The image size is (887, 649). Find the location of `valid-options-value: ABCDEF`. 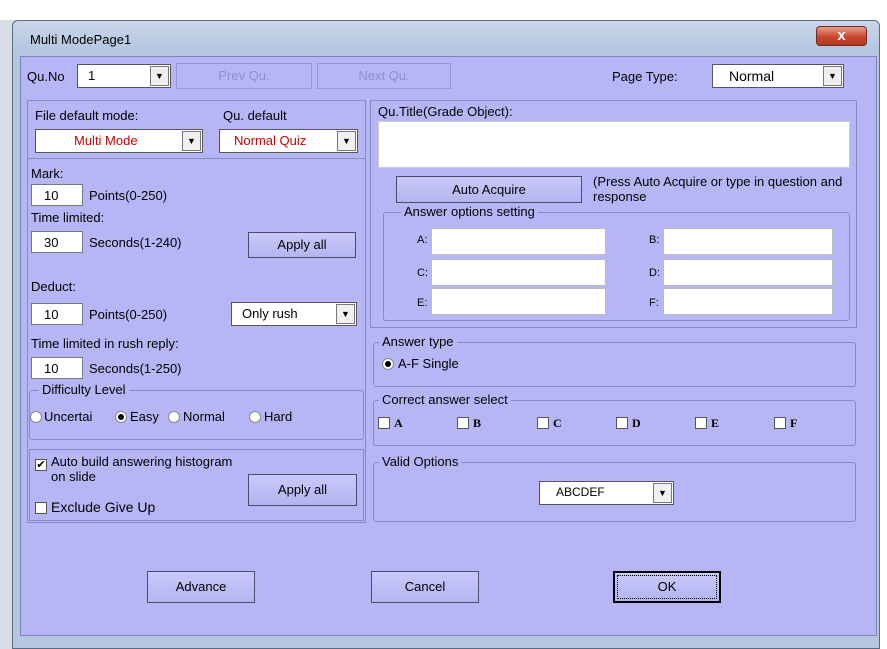

valid-options-value: ABCDEF is located at coordinates (580, 492).